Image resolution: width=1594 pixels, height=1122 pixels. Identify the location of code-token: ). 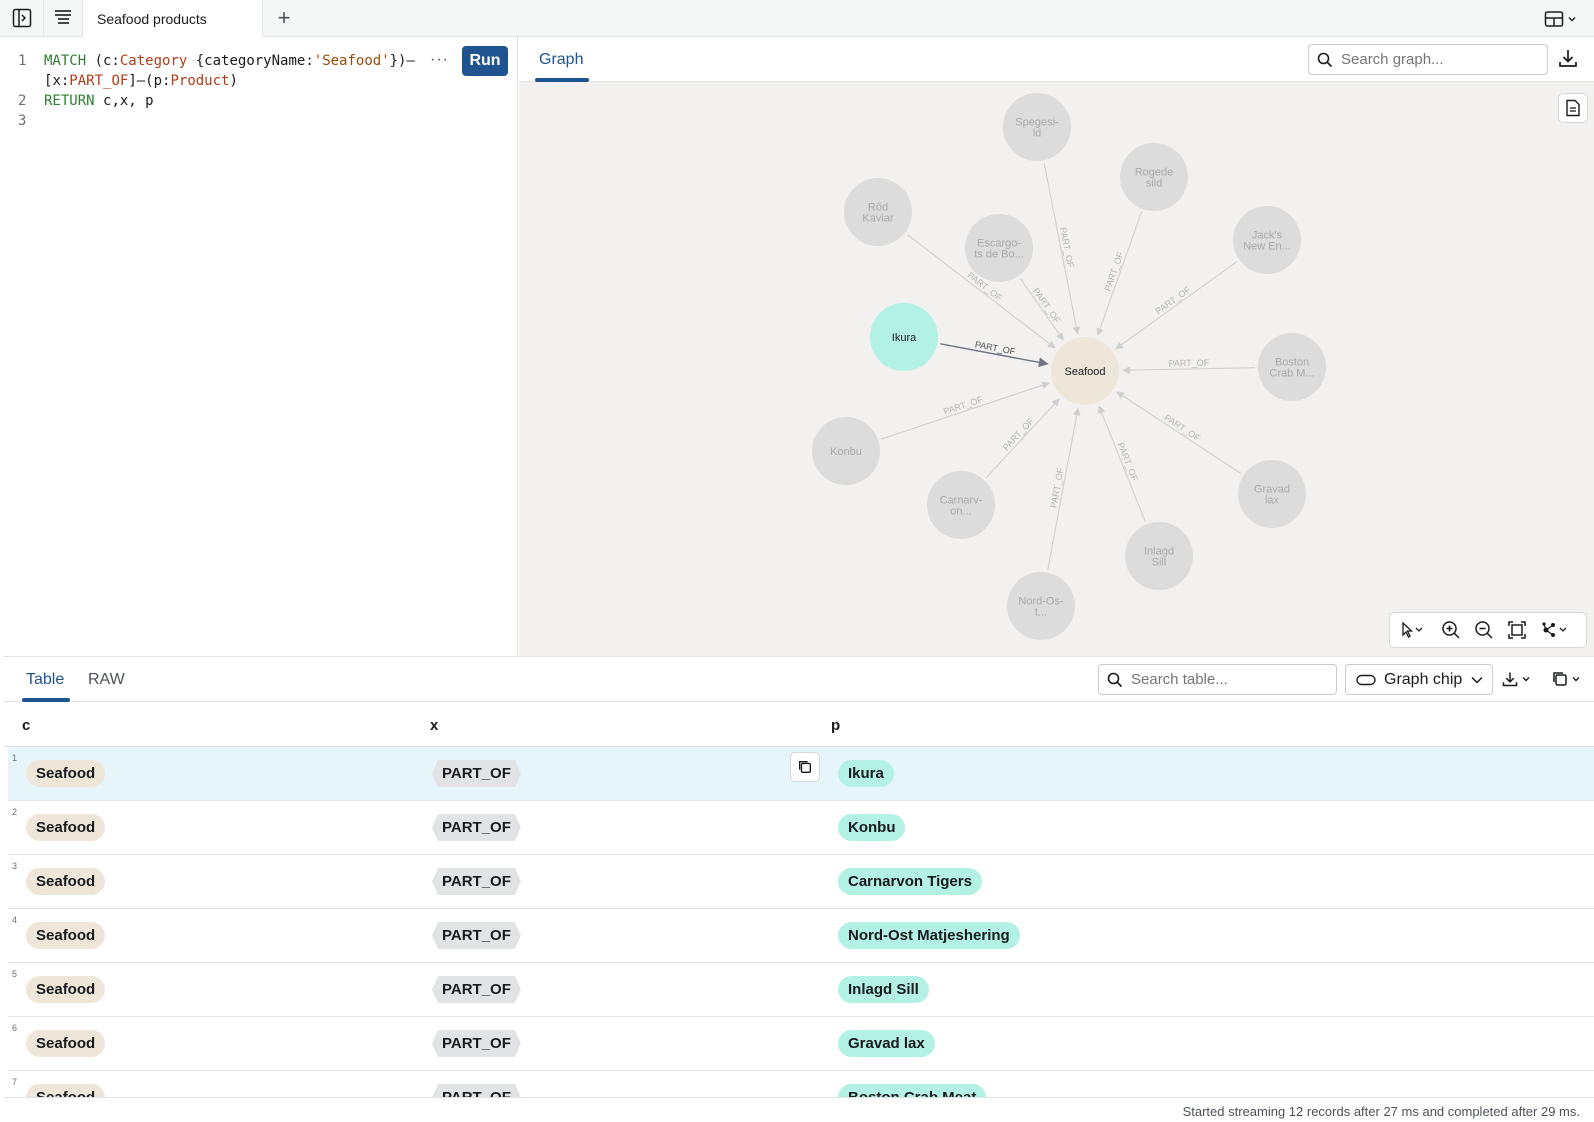
(233, 81).